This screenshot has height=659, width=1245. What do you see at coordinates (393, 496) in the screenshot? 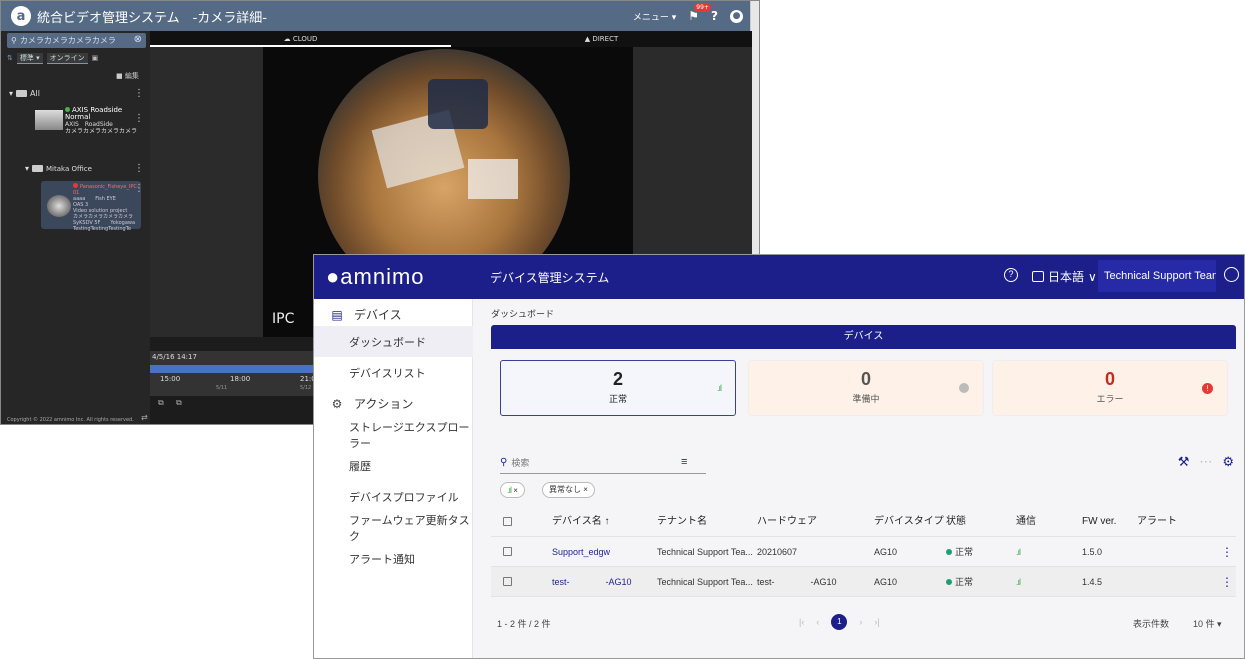
I see `nav-profile: デバイスプロファイル` at bounding box center [393, 496].